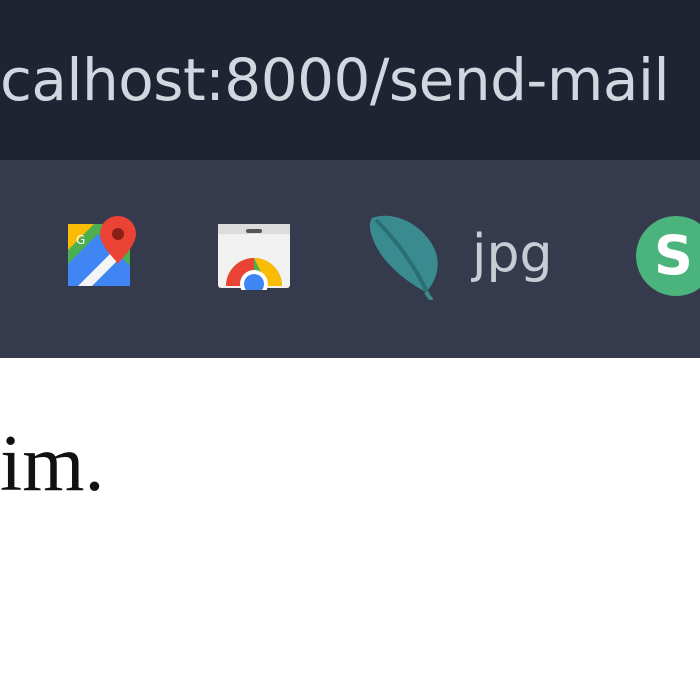  I want to click on bookmark-label-jpg: jpg, so click(512, 254).